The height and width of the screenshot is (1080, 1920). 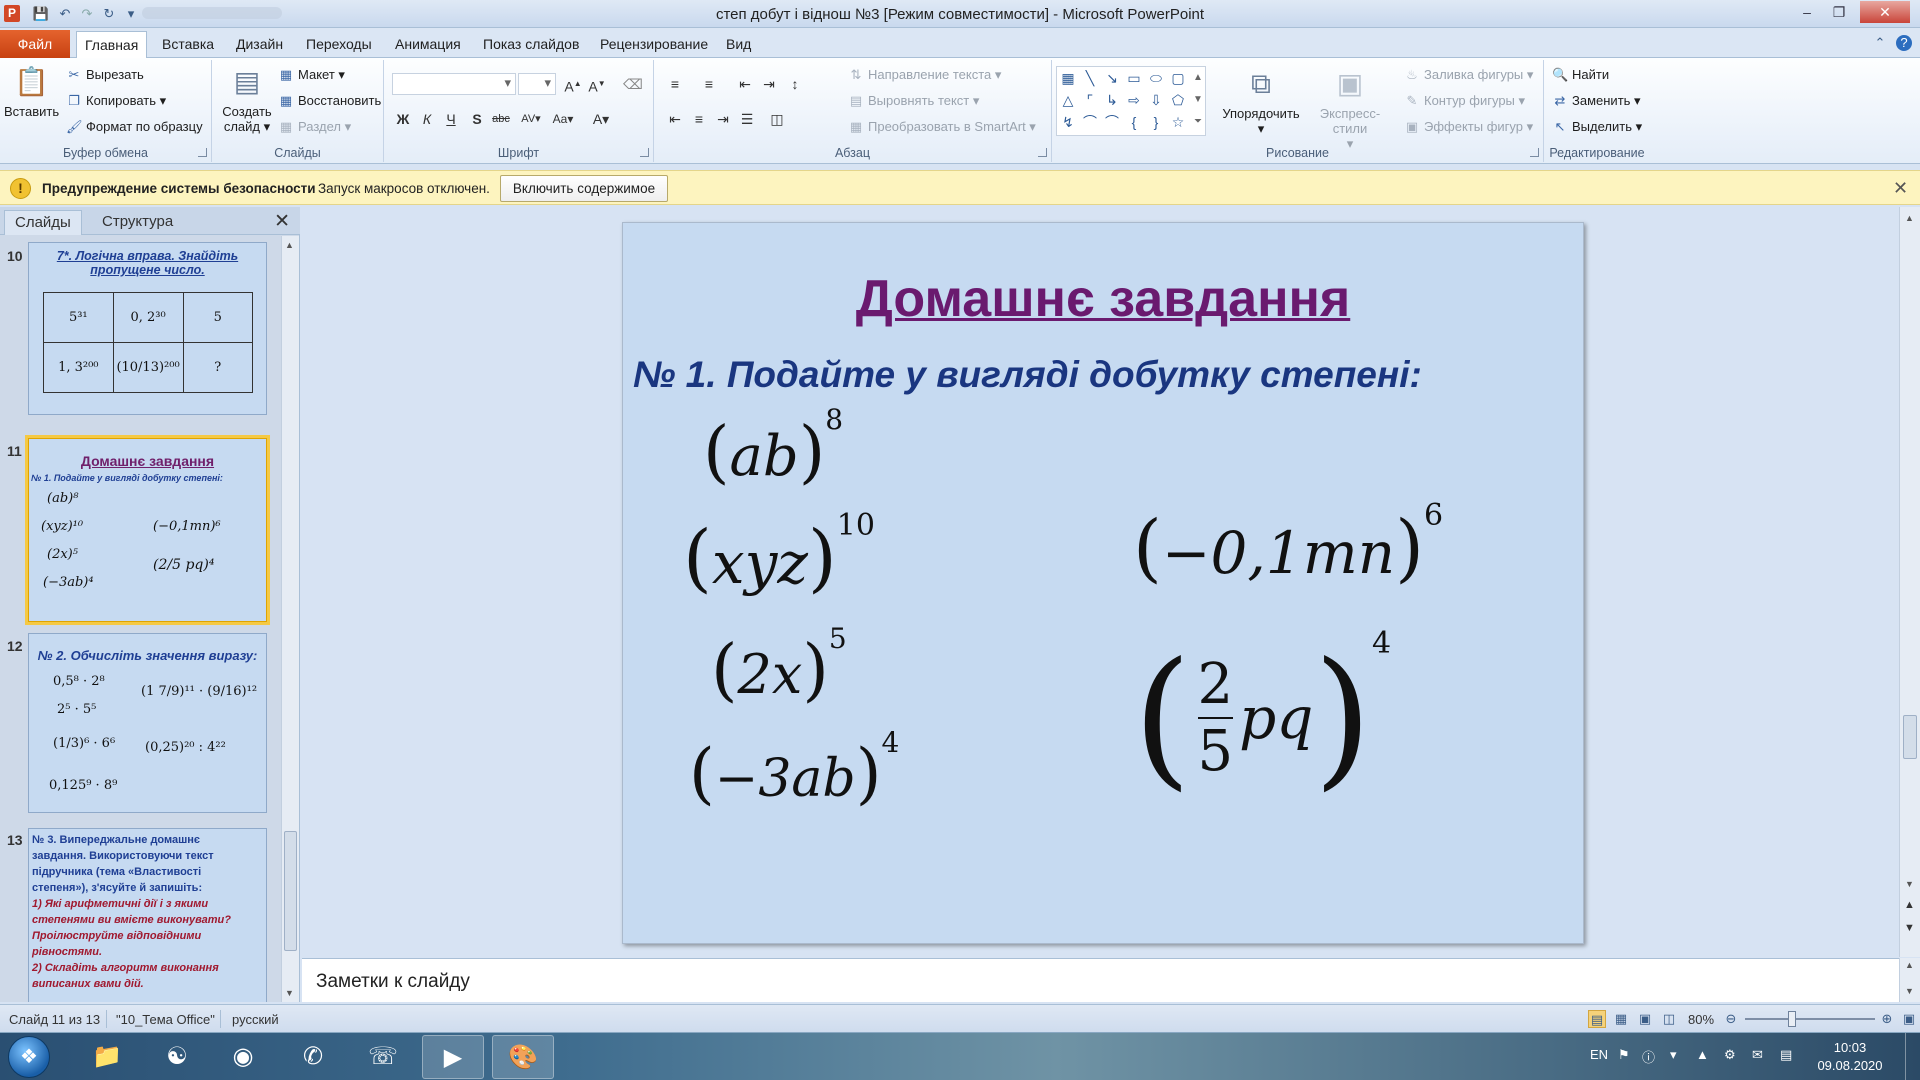 What do you see at coordinates (597, 84) in the screenshot?
I see `shrink-font-icon: A▼` at bounding box center [597, 84].